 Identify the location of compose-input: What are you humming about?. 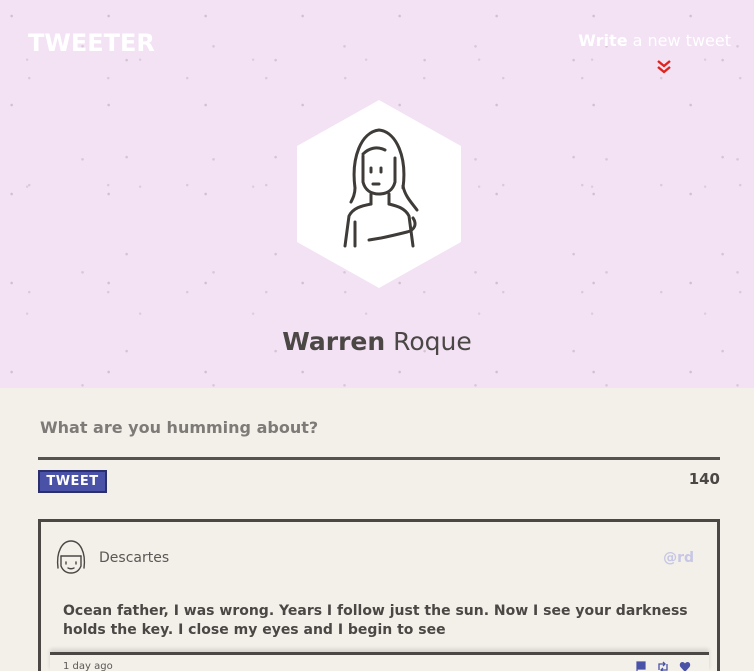
(179, 427).